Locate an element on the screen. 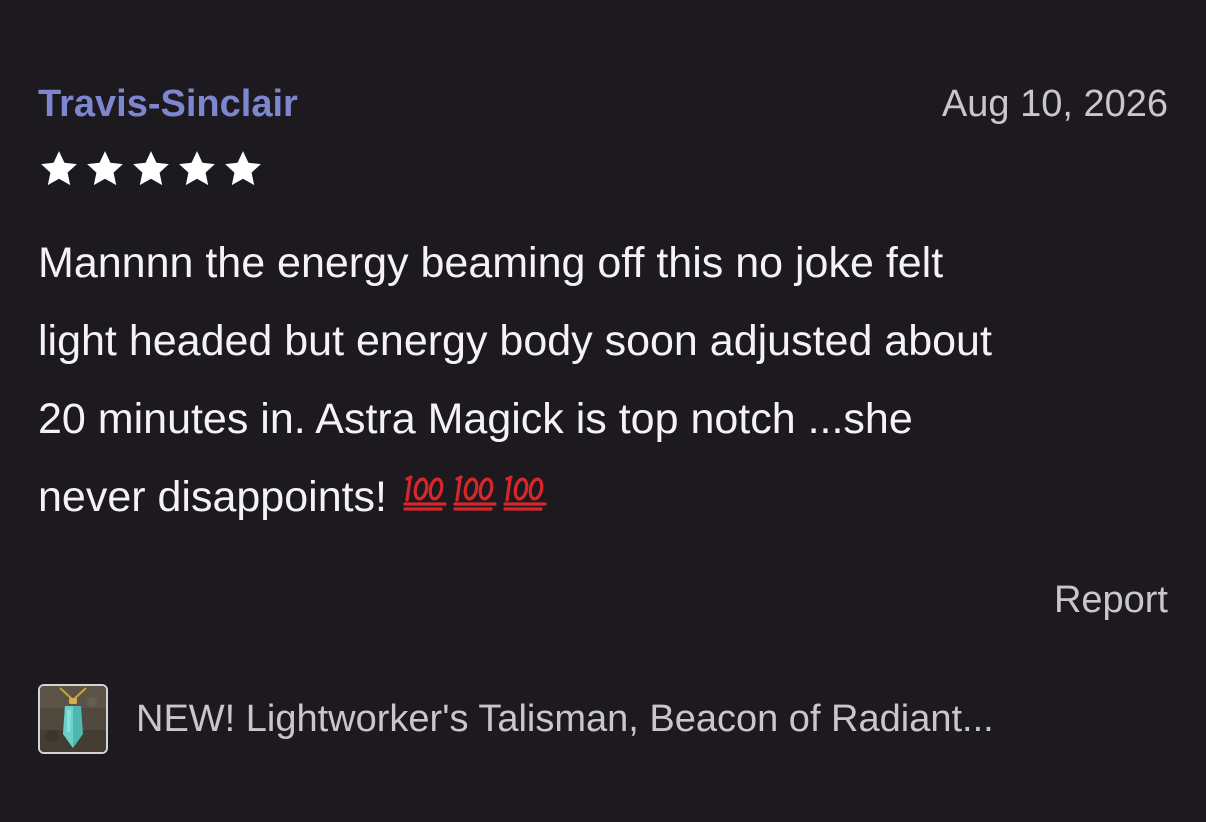  product-thumbnail is located at coordinates (73, 719).